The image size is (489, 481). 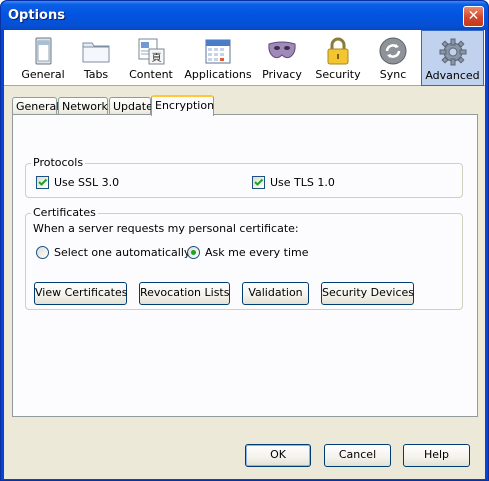 I want to click on ask-every-time-radio, so click(x=193, y=252).